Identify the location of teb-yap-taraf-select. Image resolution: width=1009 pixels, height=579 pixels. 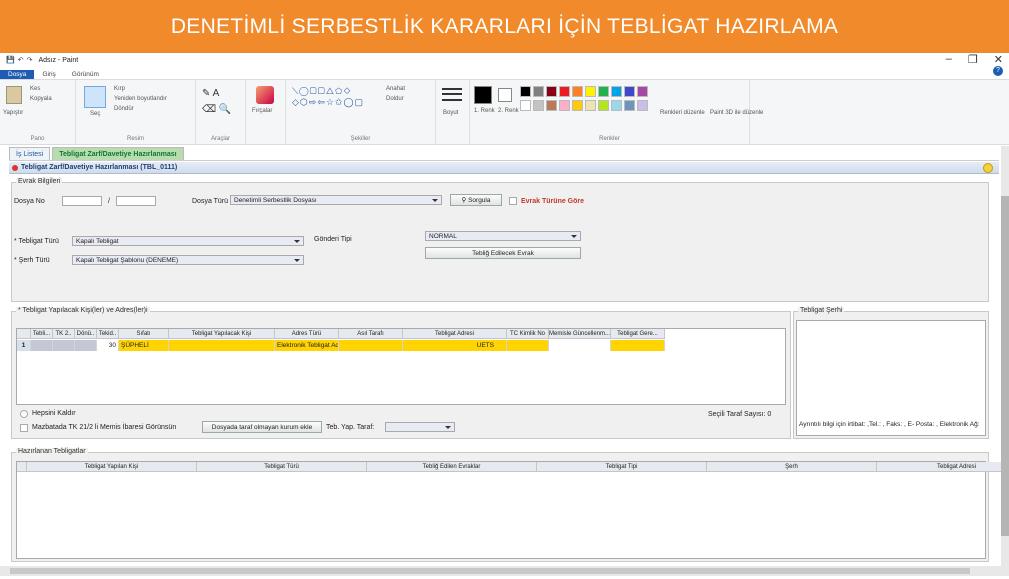
(420, 427).